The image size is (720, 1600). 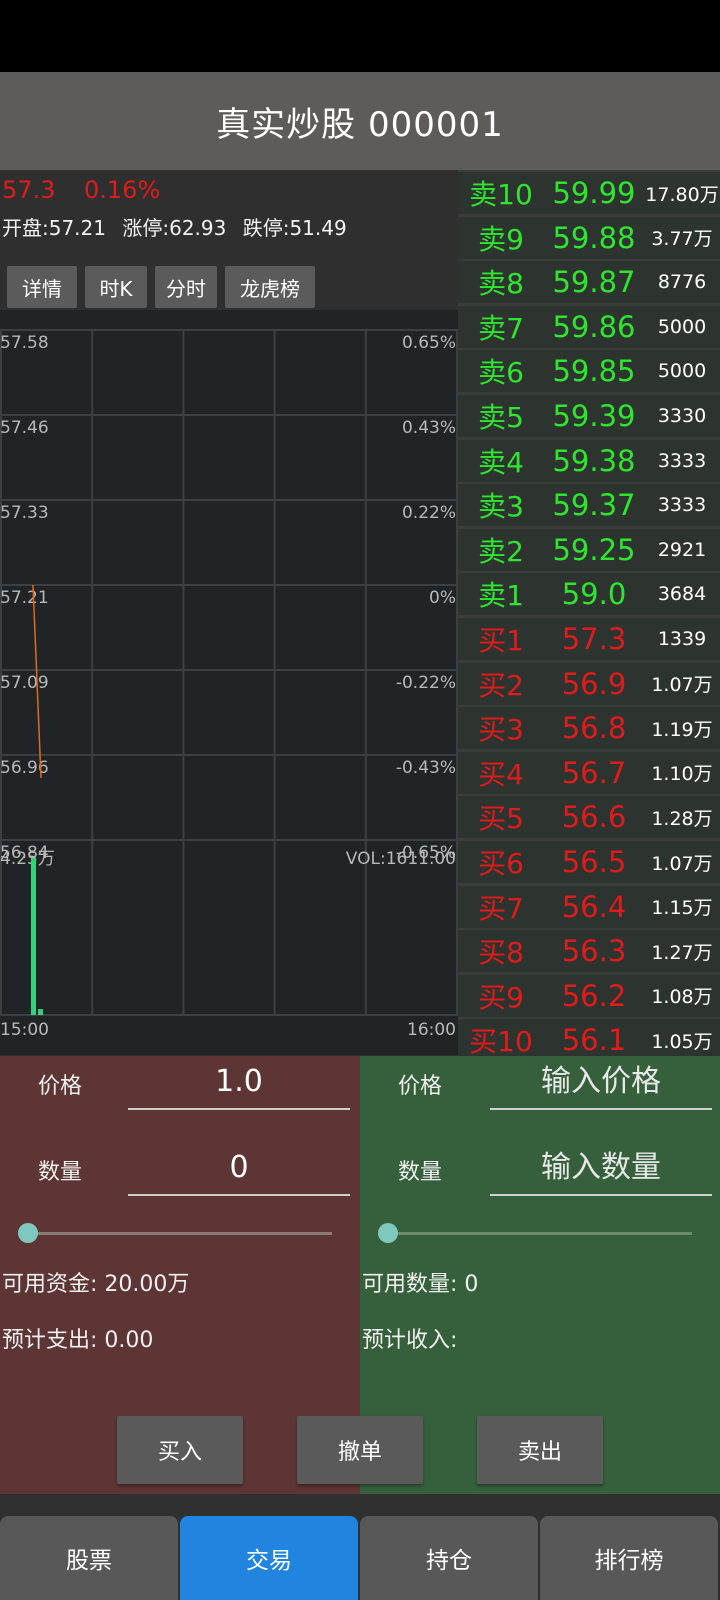 What do you see at coordinates (388, 1233) in the screenshot?
I see `sell-slider-thumb` at bounding box center [388, 1233].